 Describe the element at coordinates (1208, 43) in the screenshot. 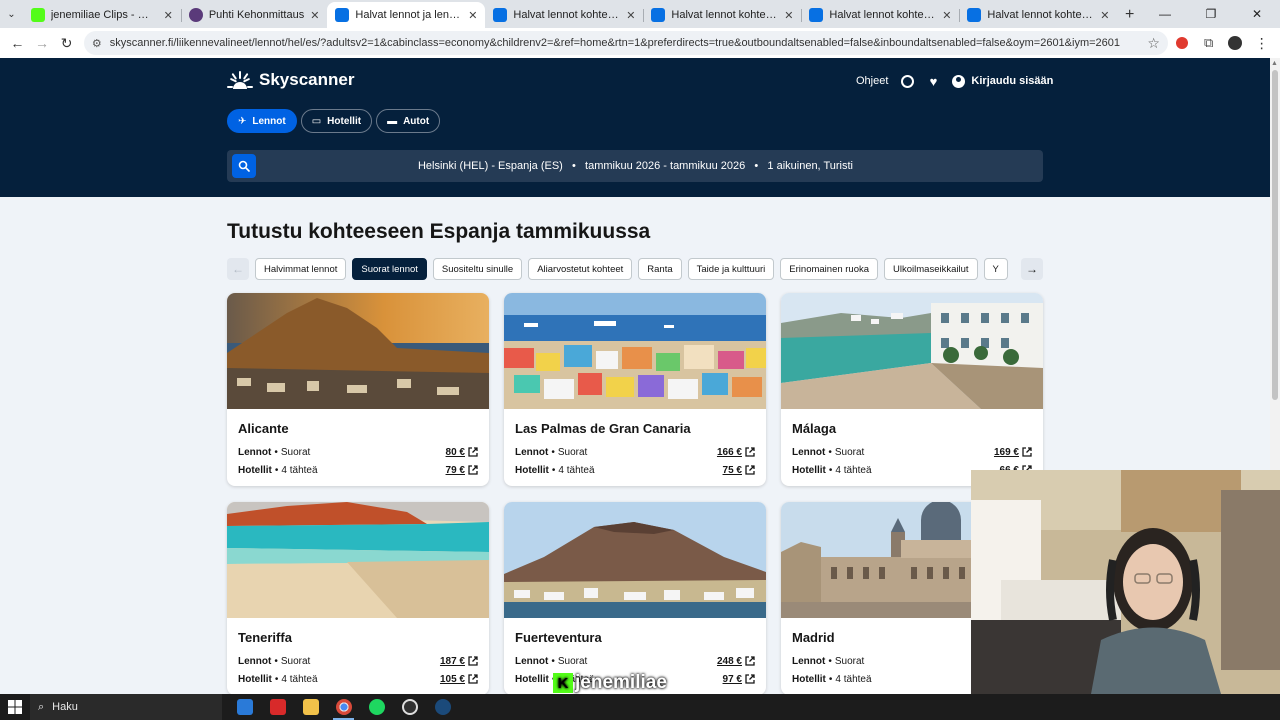

I see `extensions-puzzle-icon: ⧉` at that location.